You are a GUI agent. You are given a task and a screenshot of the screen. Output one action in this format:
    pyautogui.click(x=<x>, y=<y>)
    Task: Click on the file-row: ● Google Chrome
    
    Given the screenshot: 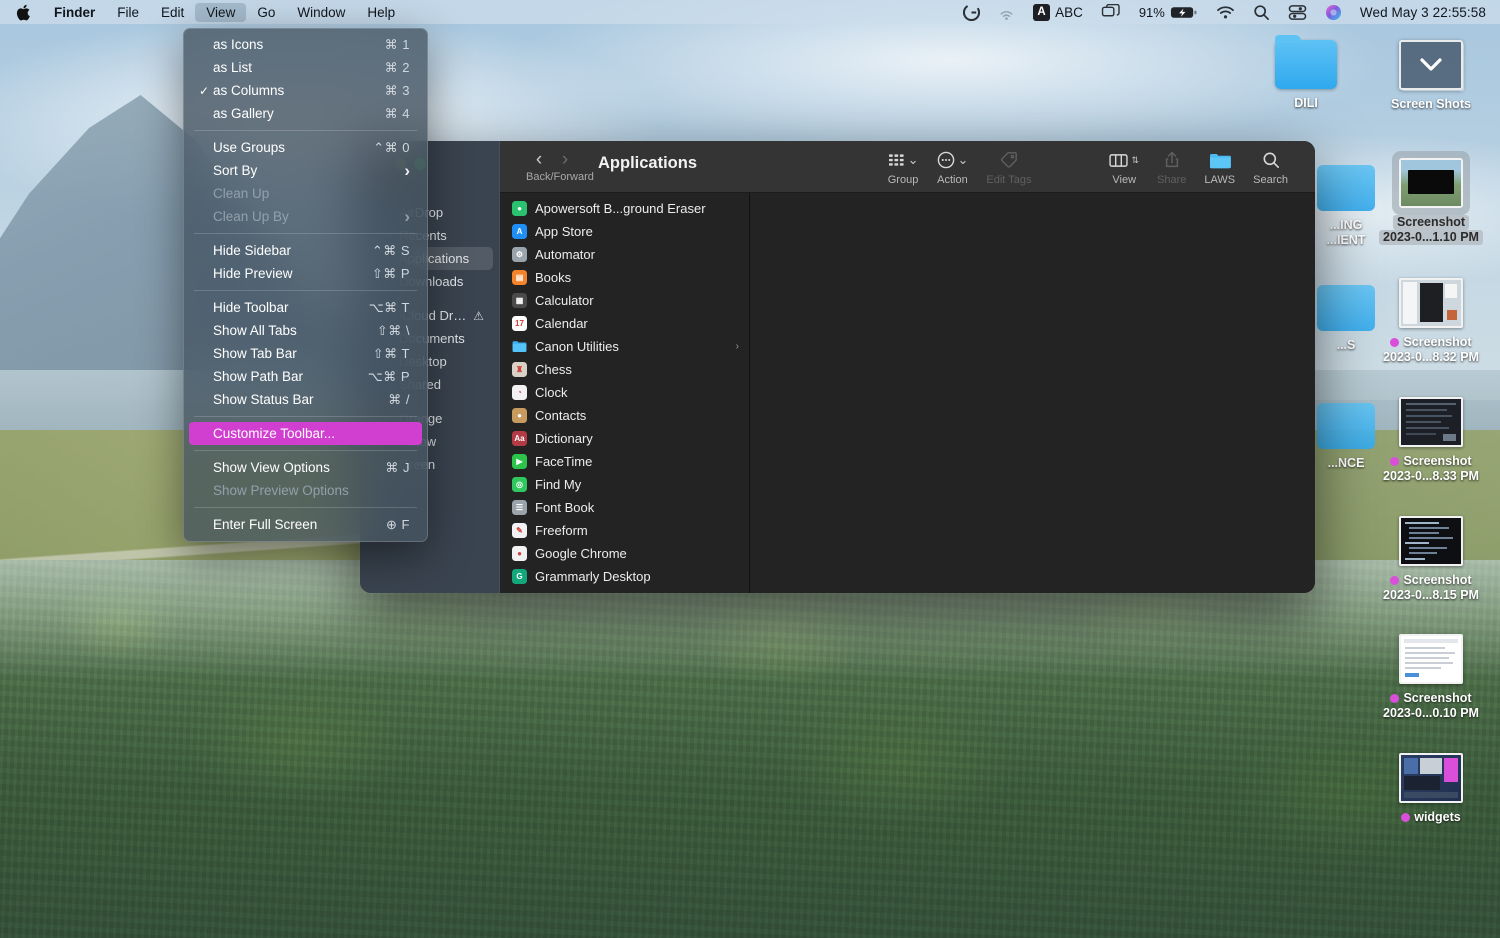 What is the action you would take?
    pyautogui.click(x=624, y=553)
    